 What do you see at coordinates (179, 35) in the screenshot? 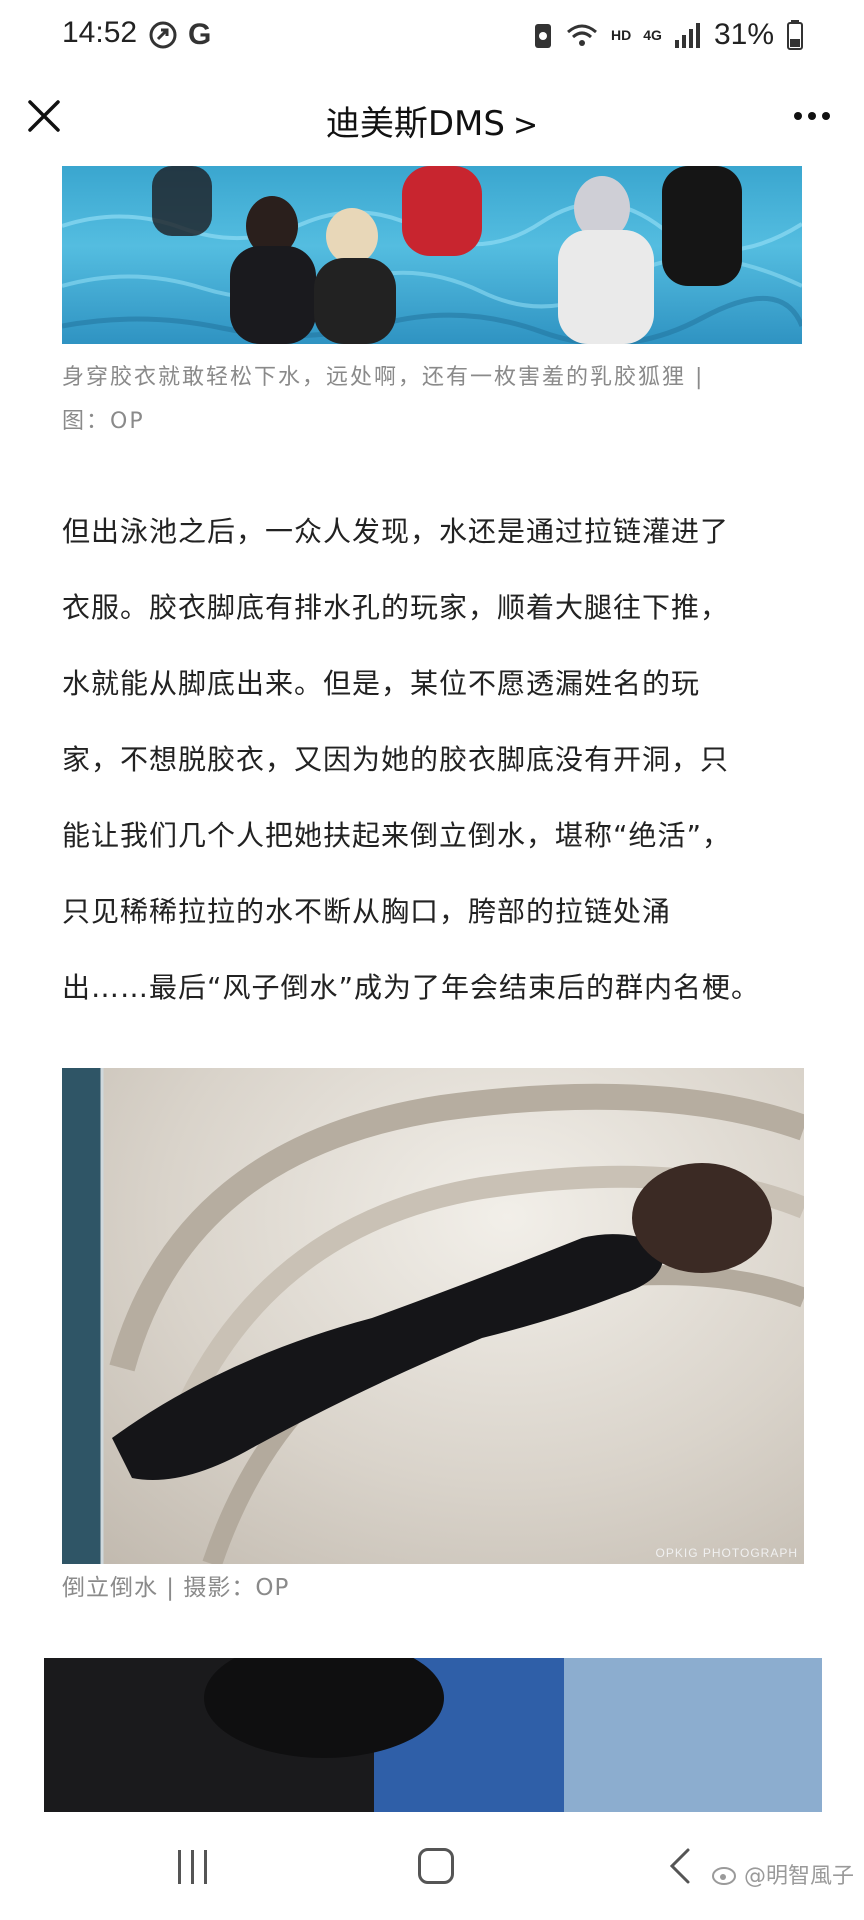
I see `status-left-icons: G` at bounding box center [179, 35].